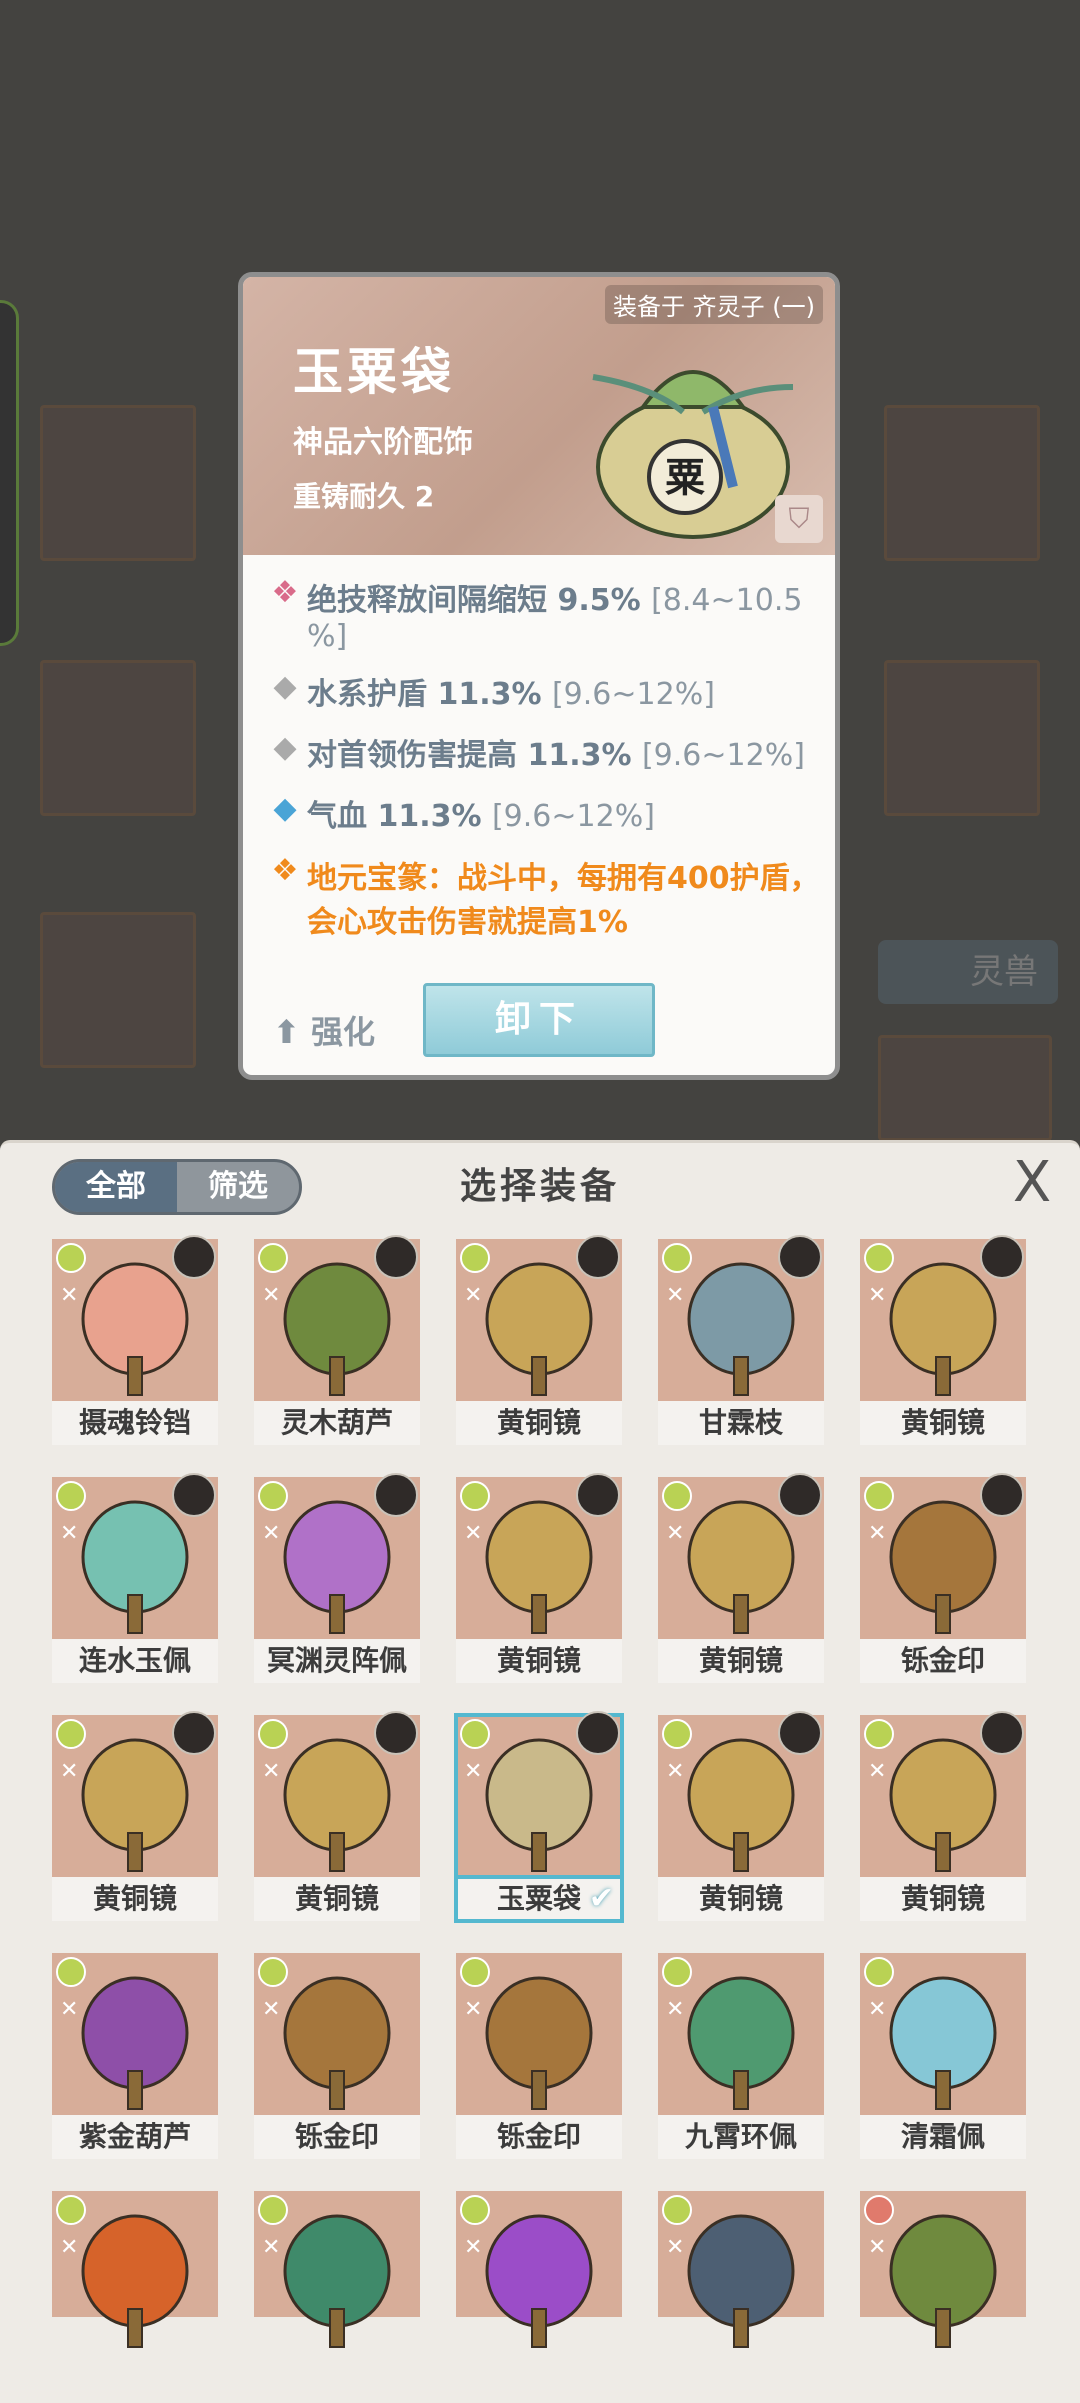 The image size is (1080, 2403). Describe the element at coordinates (337, 1578) in the screenshot. I see `equipment-cell: ✕ 冥渊灵阵佩` at that location.